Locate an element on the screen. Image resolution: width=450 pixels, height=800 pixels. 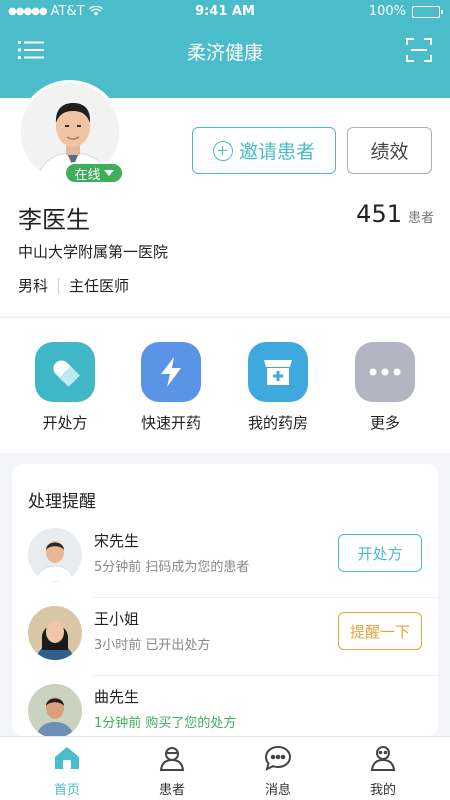
quick-action-more: 更多 is located at coordinates (385, 387).